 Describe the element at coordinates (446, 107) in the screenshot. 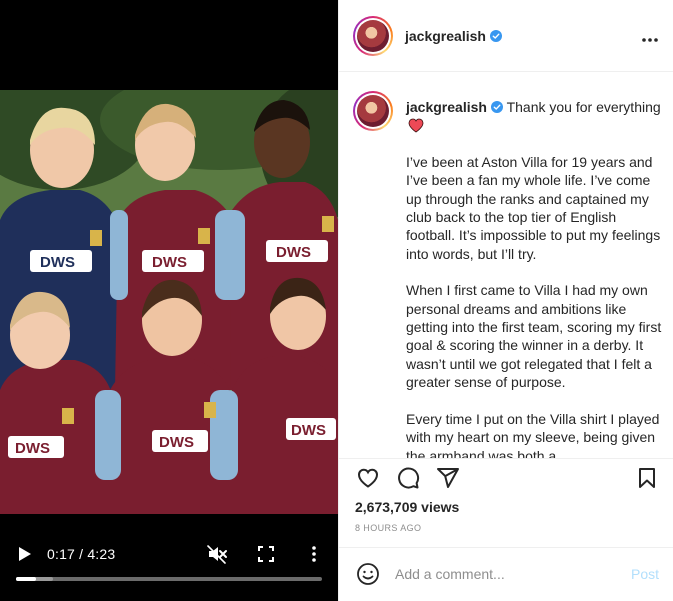

I see `caption-username-label: jackgrealish` at that location.